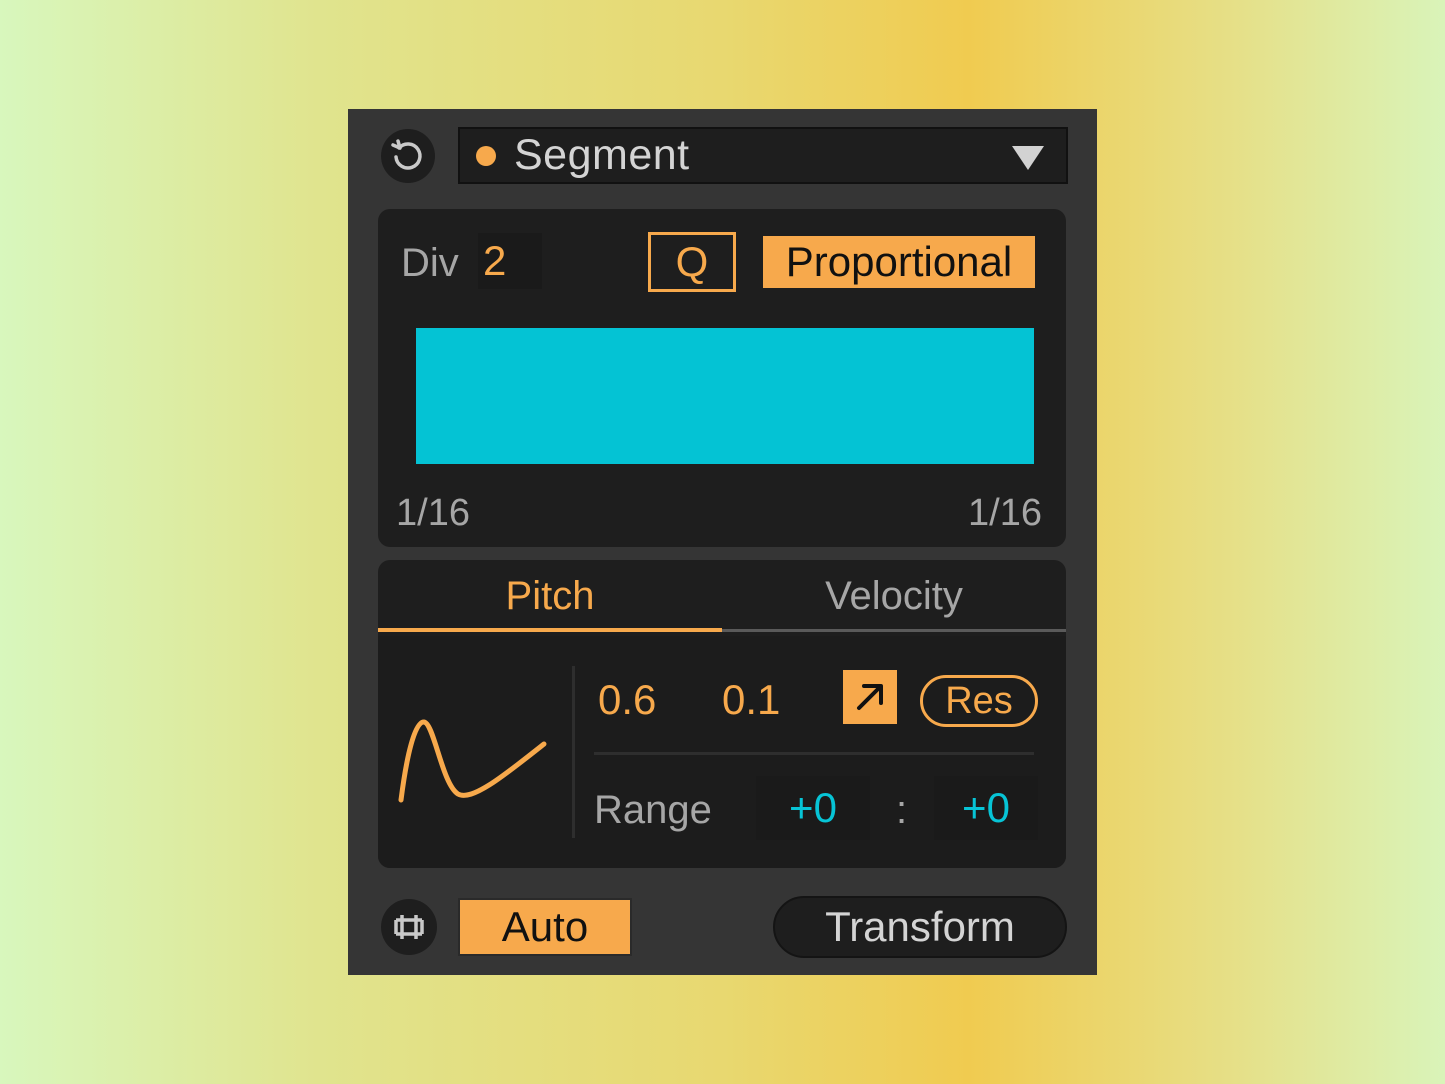 Image resolution: width=1445 pixels, height=1084 pixels. I want to click on link-icon, so click(409, 927).